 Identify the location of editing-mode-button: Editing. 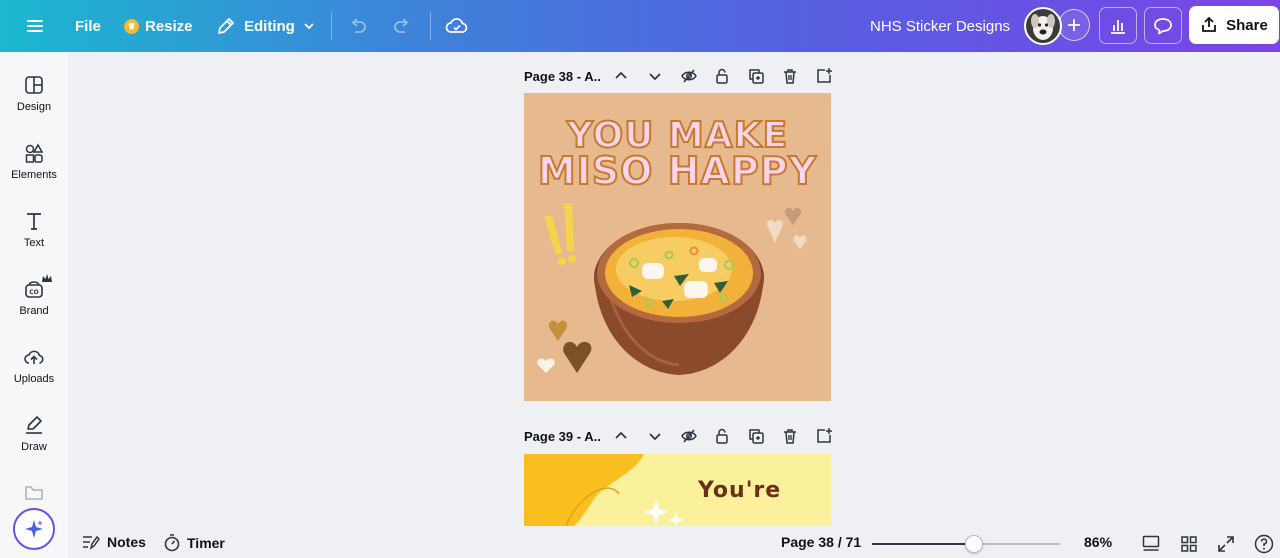
(265, 26).